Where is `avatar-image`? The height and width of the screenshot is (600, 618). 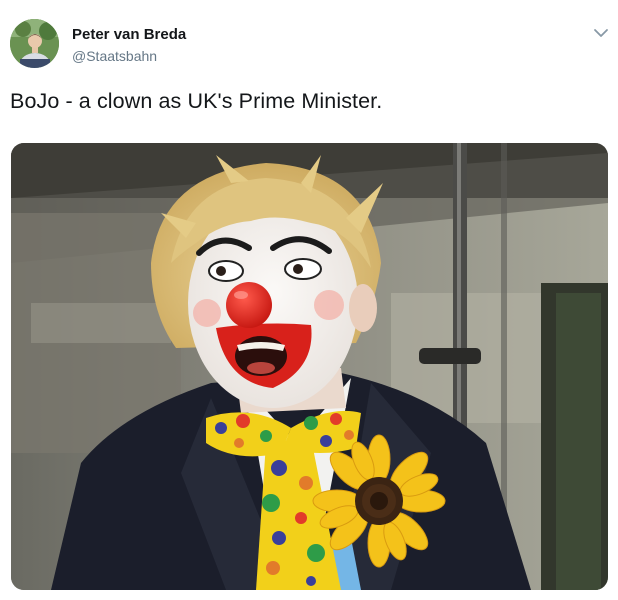 avatar-image is located at coordinates (34, 43).